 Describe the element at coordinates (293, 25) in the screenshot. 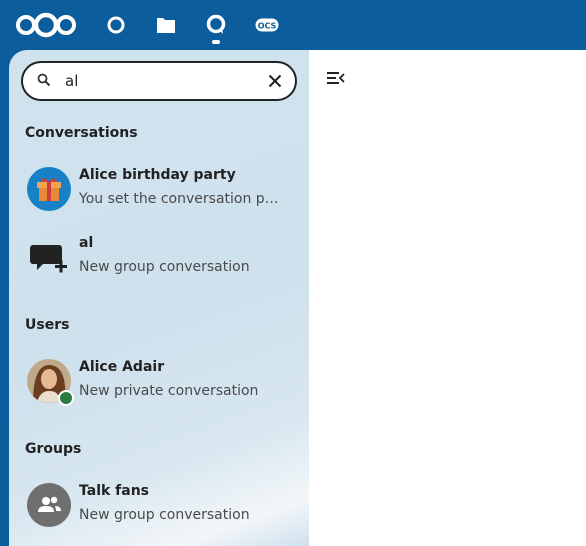

I see `top-bar: OCS` at that location.